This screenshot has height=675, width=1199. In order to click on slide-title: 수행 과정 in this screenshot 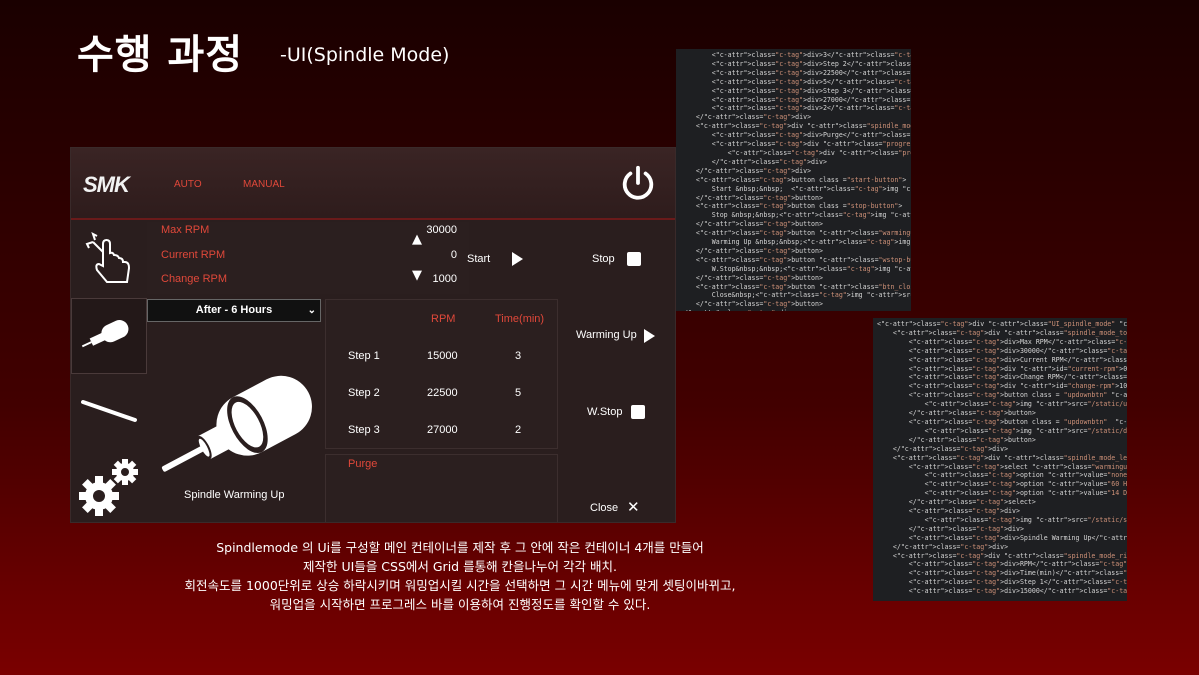, I will do `click(160, 55)`.